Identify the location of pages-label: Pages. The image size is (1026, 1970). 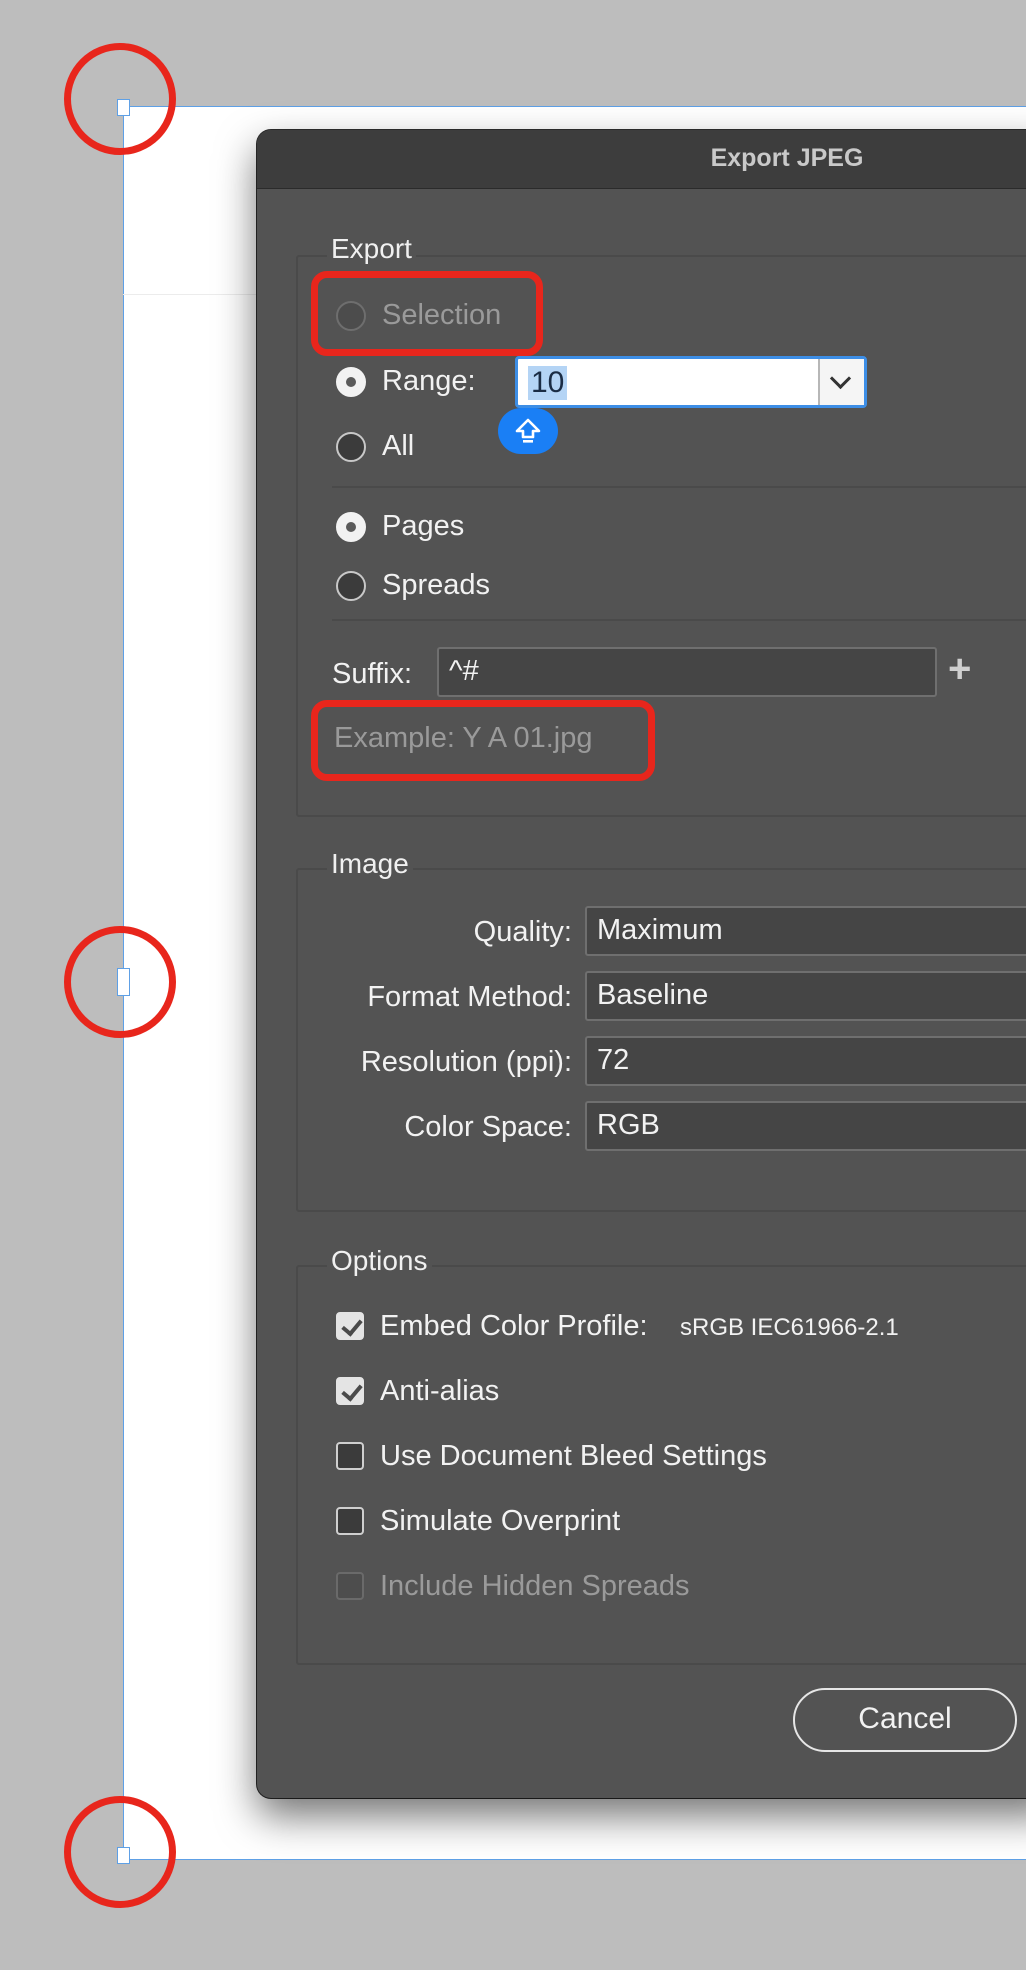
(423, 526).